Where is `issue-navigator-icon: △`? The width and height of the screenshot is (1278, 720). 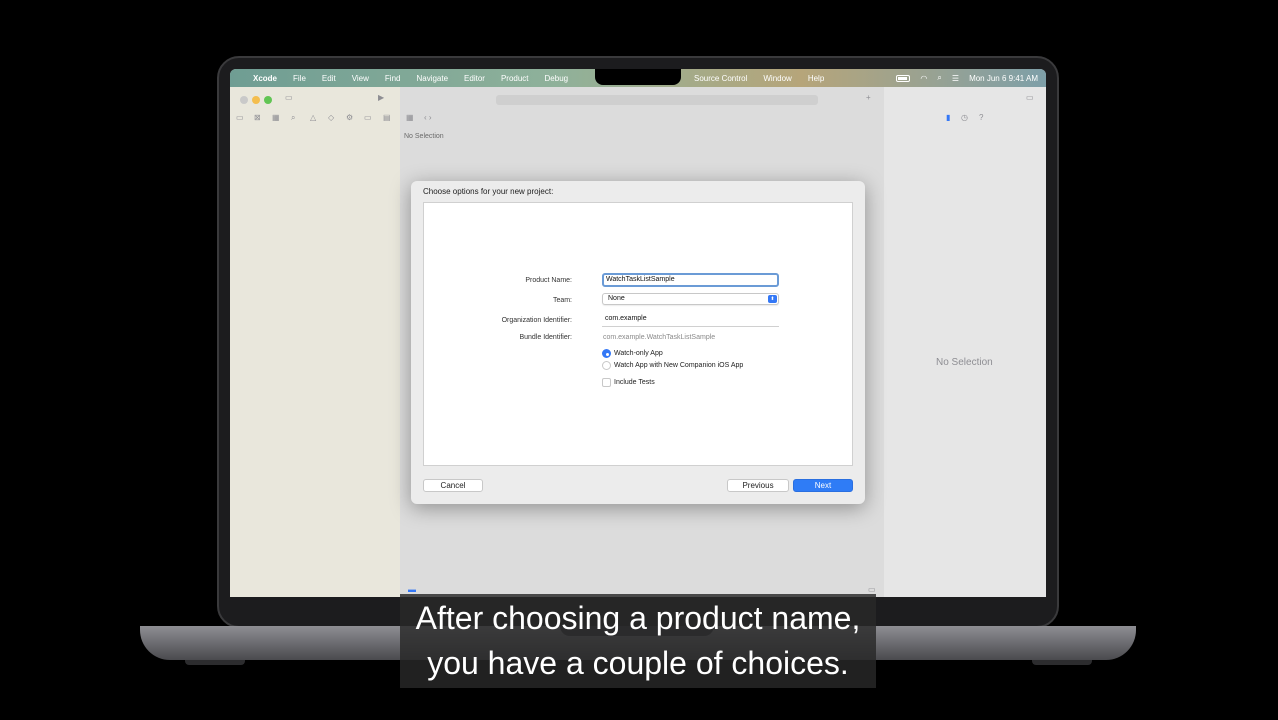
issue-navigator-icon: △ is located at coordinates (313, 117).